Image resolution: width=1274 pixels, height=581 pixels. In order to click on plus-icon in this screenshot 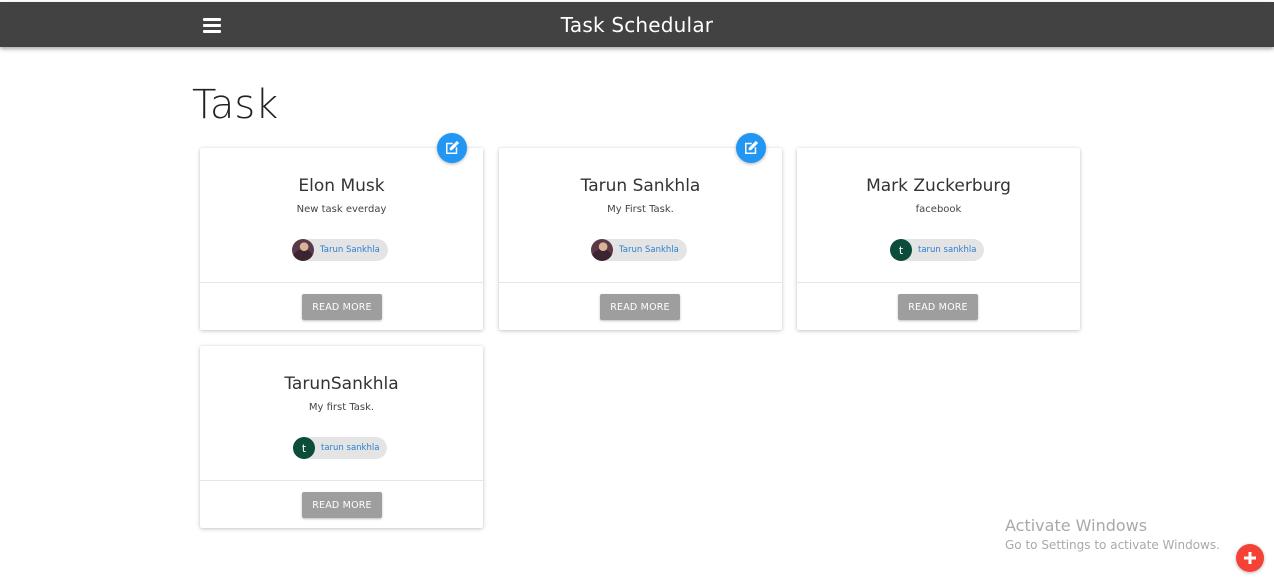, I will do `click(1250, 558)`.